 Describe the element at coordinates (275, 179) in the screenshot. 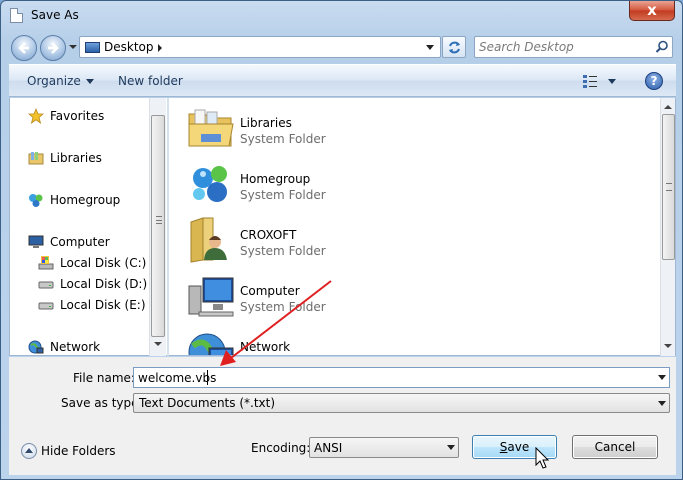

I see `file-name: Homegroup` at that location.